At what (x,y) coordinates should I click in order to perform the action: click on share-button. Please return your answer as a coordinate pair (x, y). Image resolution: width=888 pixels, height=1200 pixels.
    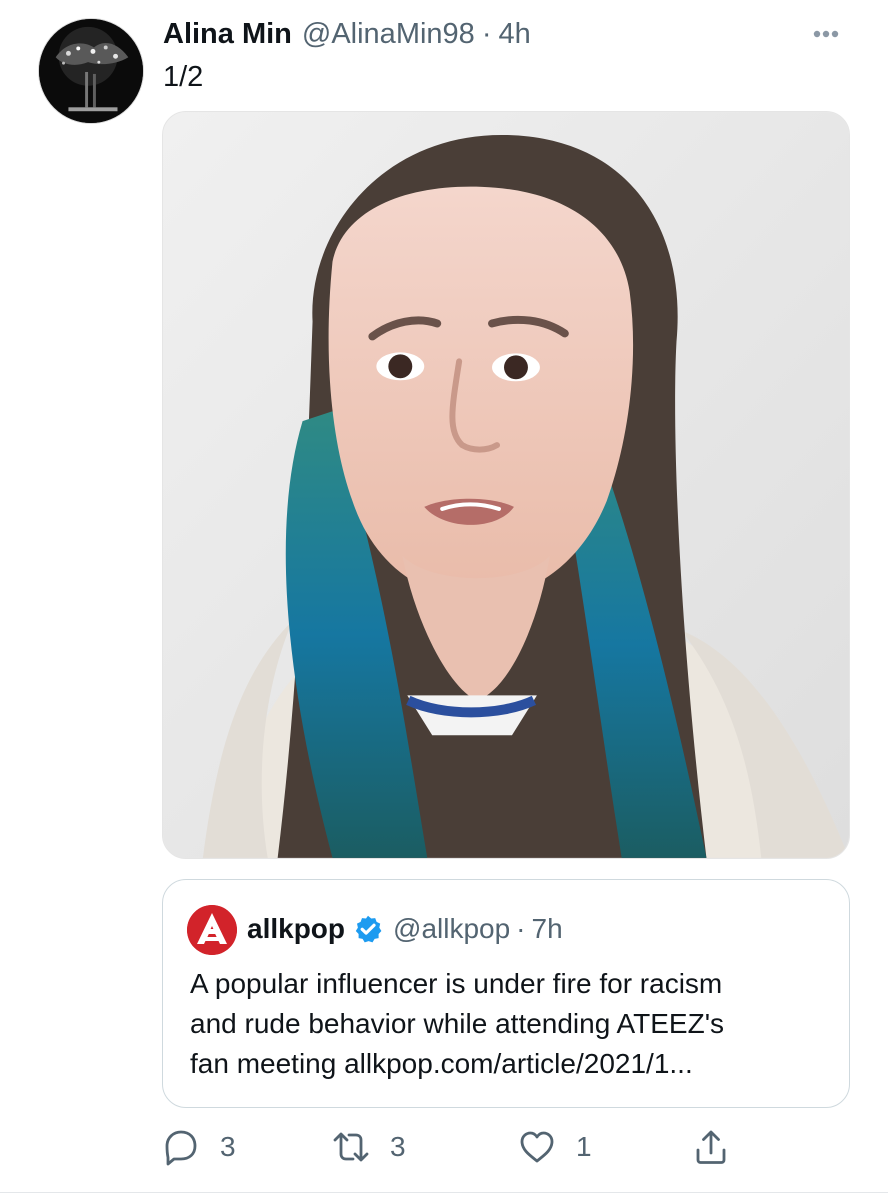
    Looking at the image, I should click on (711, 1147).